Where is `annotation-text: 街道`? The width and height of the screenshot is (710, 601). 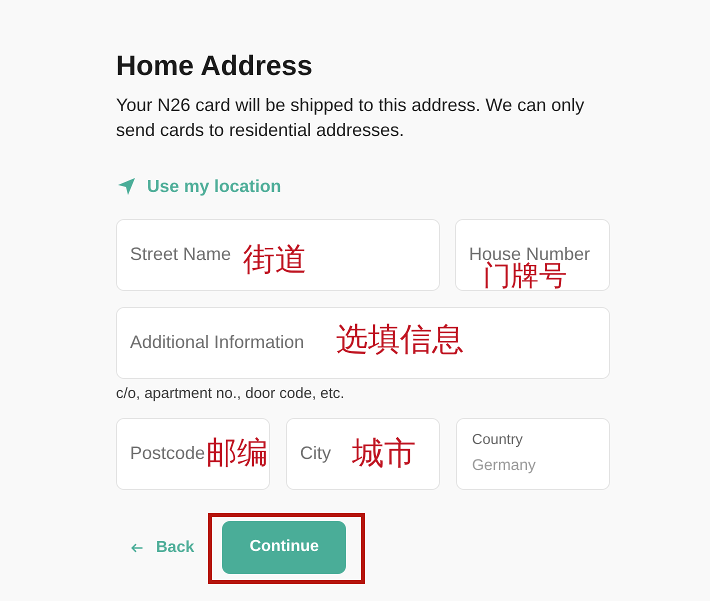
annotation-text: 街道 is located at coordinates (275, 258).